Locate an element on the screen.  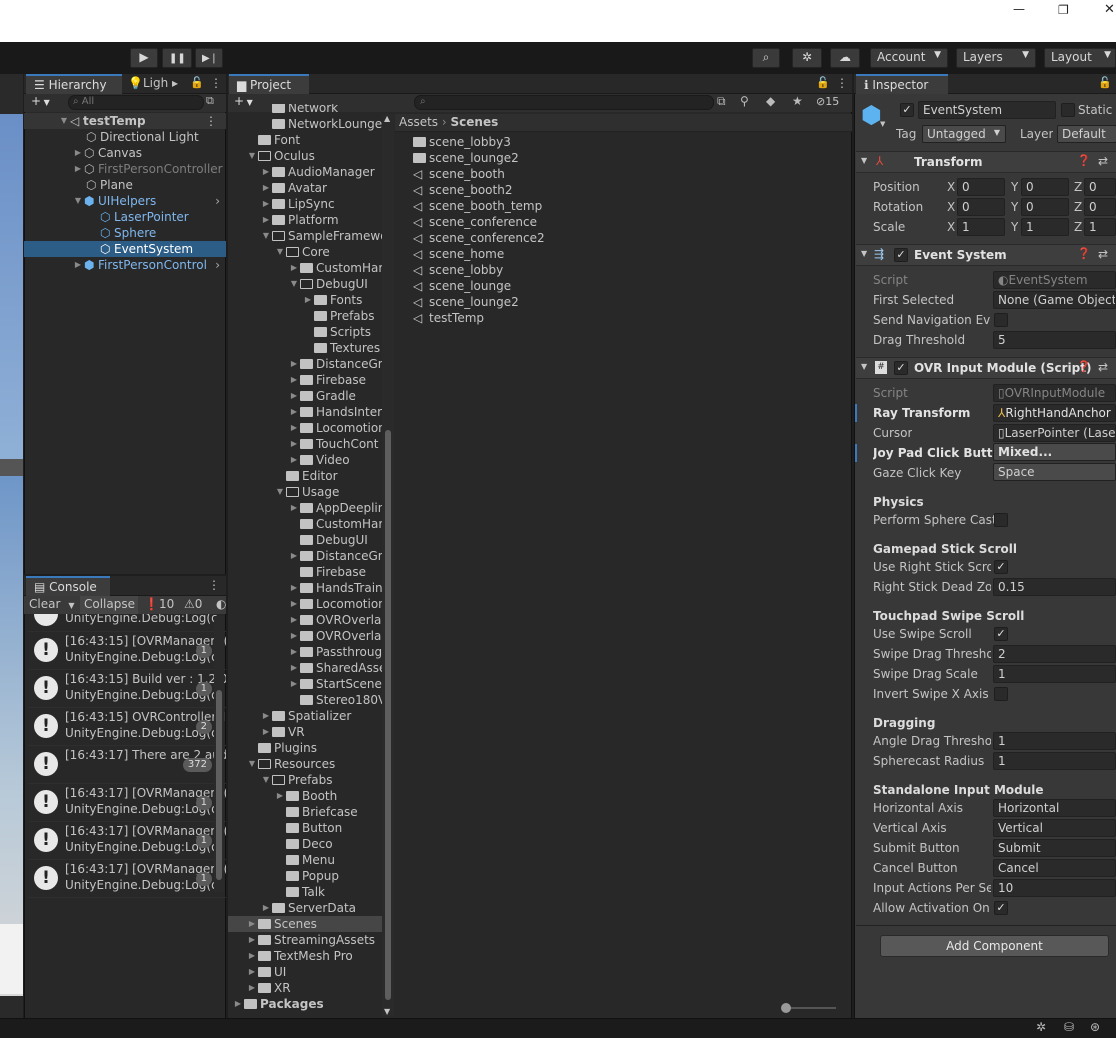
project-tree-item: Network is located at coordinates (305, 110).